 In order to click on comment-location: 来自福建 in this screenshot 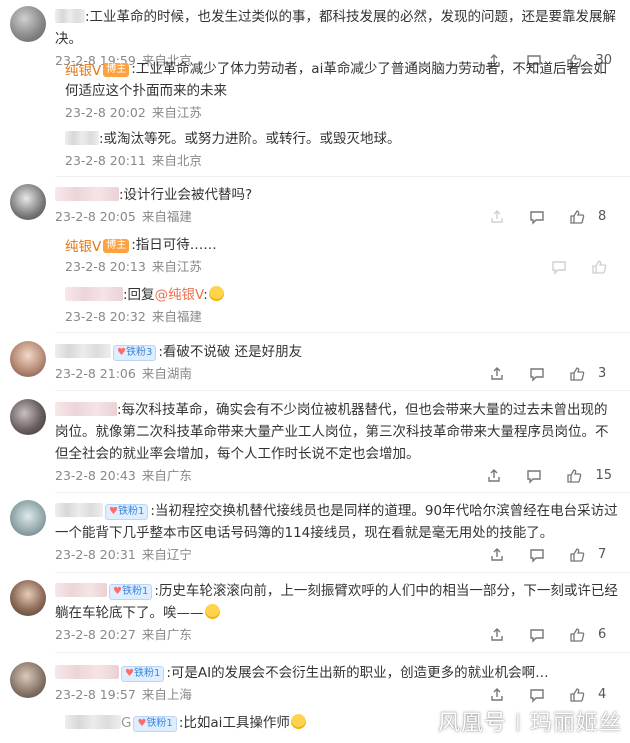, I will do `click(166, 216)`.